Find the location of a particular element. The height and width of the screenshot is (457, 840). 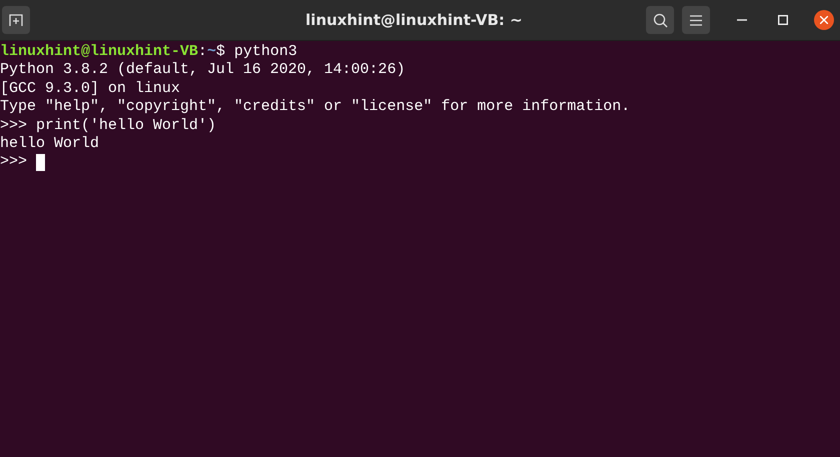

menu-button is located at coordinates (696, 20).